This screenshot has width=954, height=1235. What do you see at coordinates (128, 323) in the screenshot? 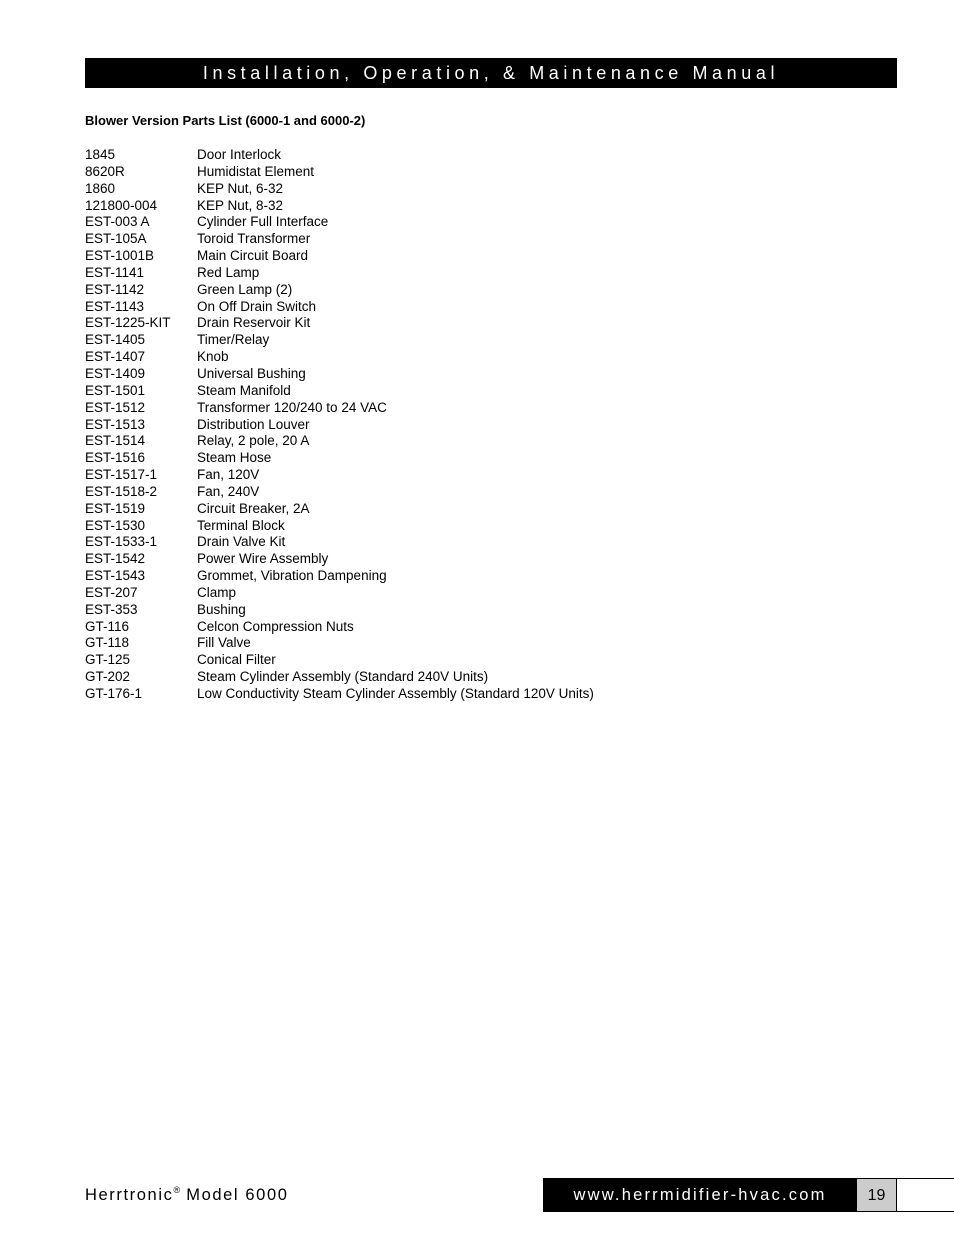
I see `part-number: EST-1225-KIT` at bounding box center [128, 323].